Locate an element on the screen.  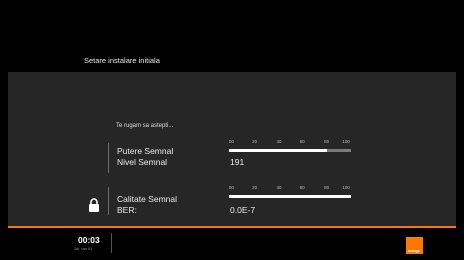
footer-divider is located at coordinates (111, 243).